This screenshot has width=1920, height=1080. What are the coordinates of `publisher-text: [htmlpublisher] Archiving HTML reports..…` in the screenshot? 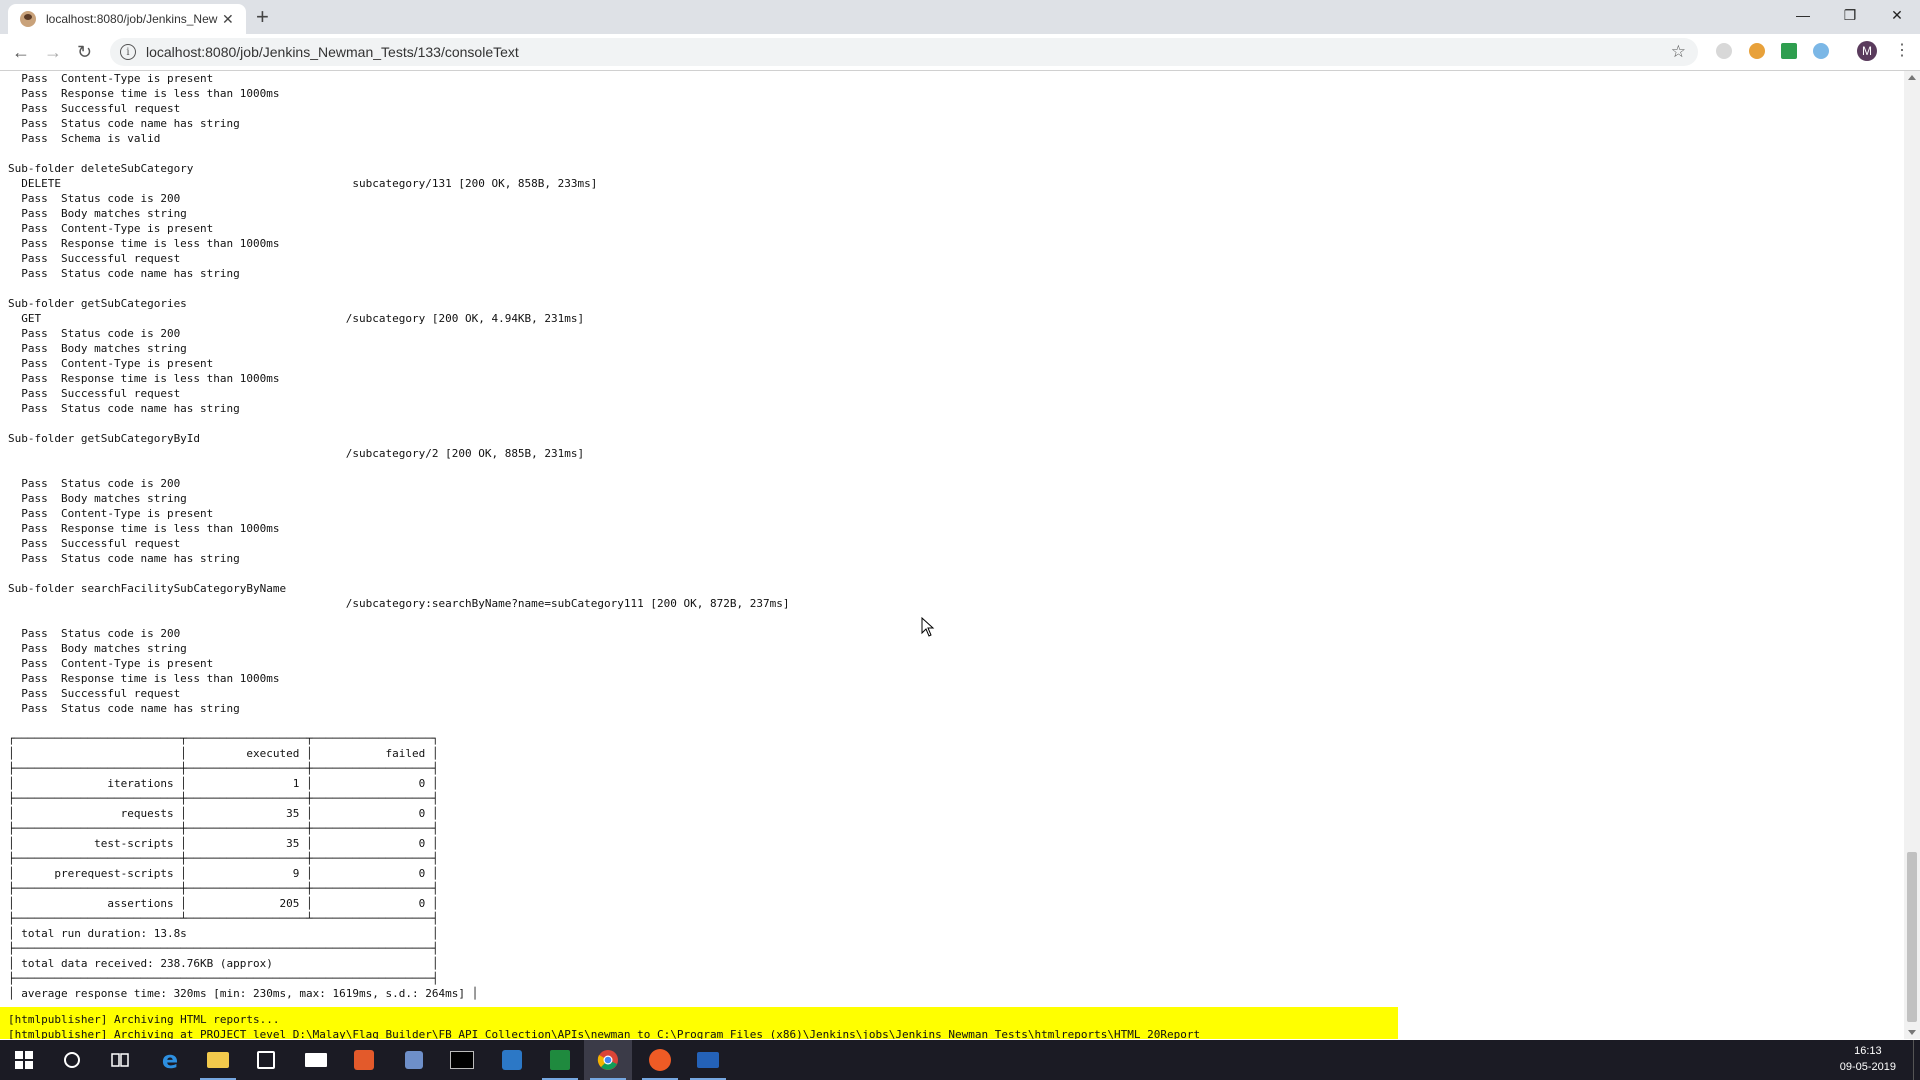 It's located at (604, 1026).